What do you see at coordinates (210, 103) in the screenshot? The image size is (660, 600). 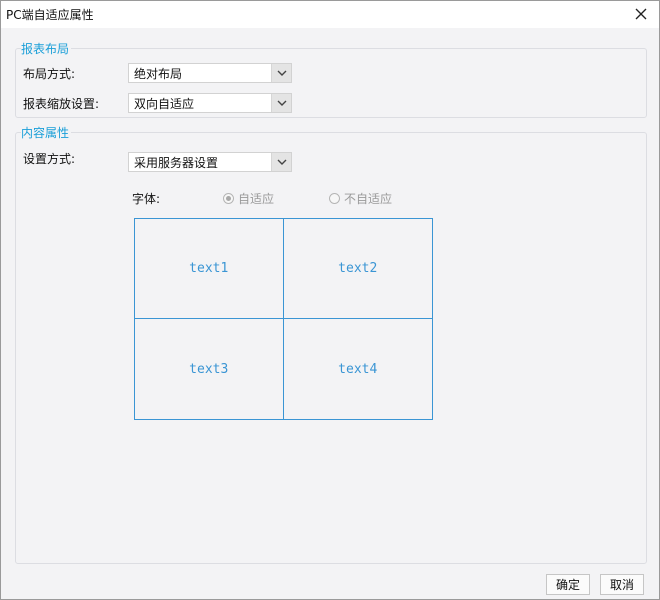 I see `zoom-setting-select: 双向自适应` at bounding box center [210, 103].